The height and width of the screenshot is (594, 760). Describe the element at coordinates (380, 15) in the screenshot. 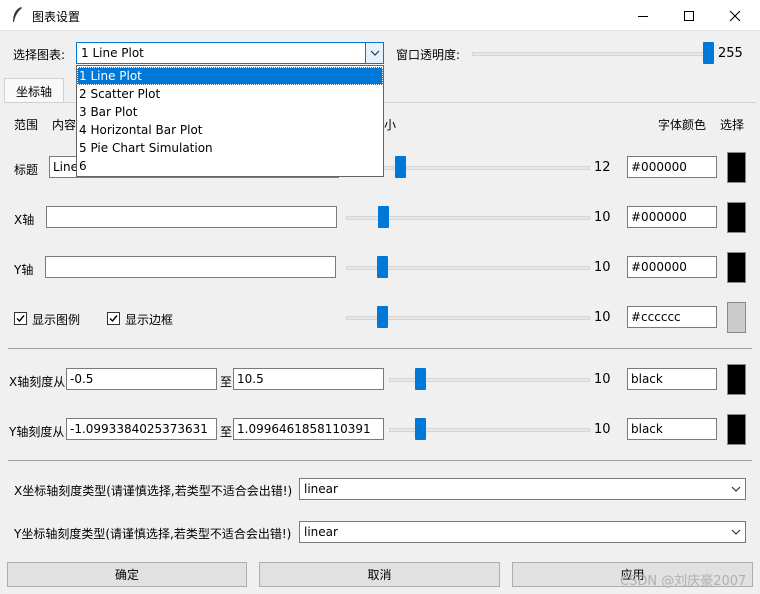

I see `title-bar: 图表设置` at that location.